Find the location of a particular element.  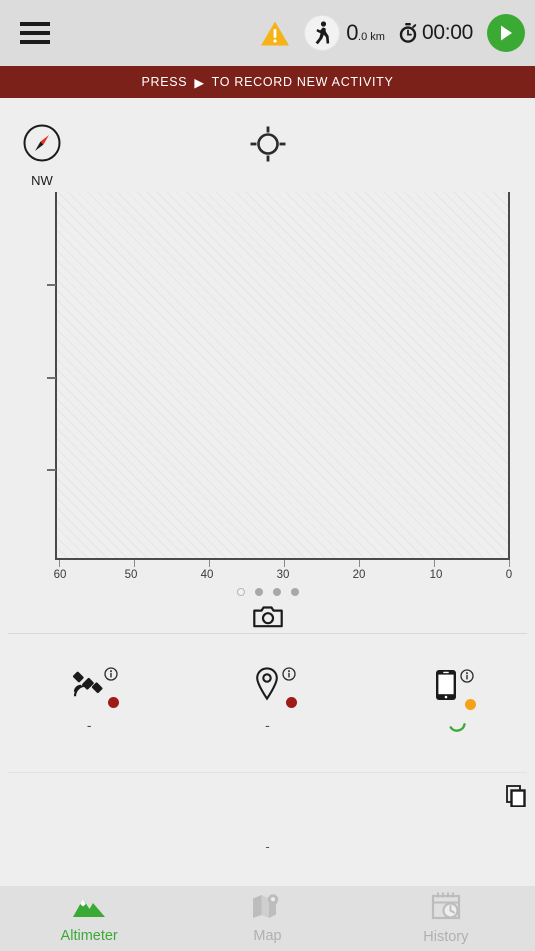

walking-person-icon is located at coordinates (322, 33).